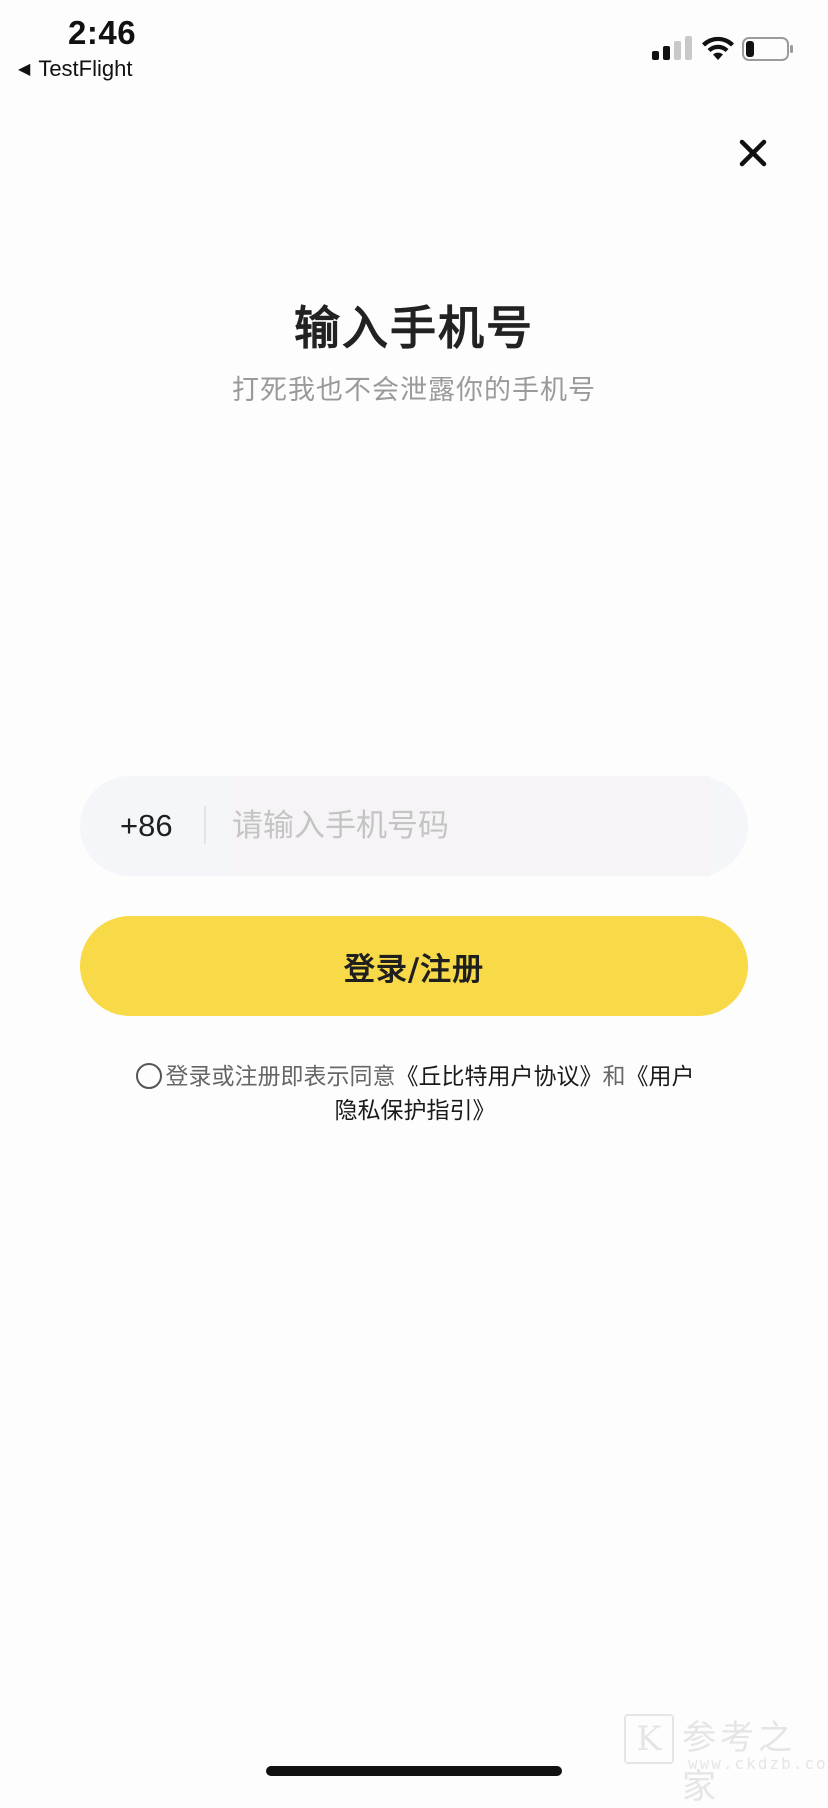 This screenshot has height=1808, width=828. I want to click on signal-icon, so click(672, 48).